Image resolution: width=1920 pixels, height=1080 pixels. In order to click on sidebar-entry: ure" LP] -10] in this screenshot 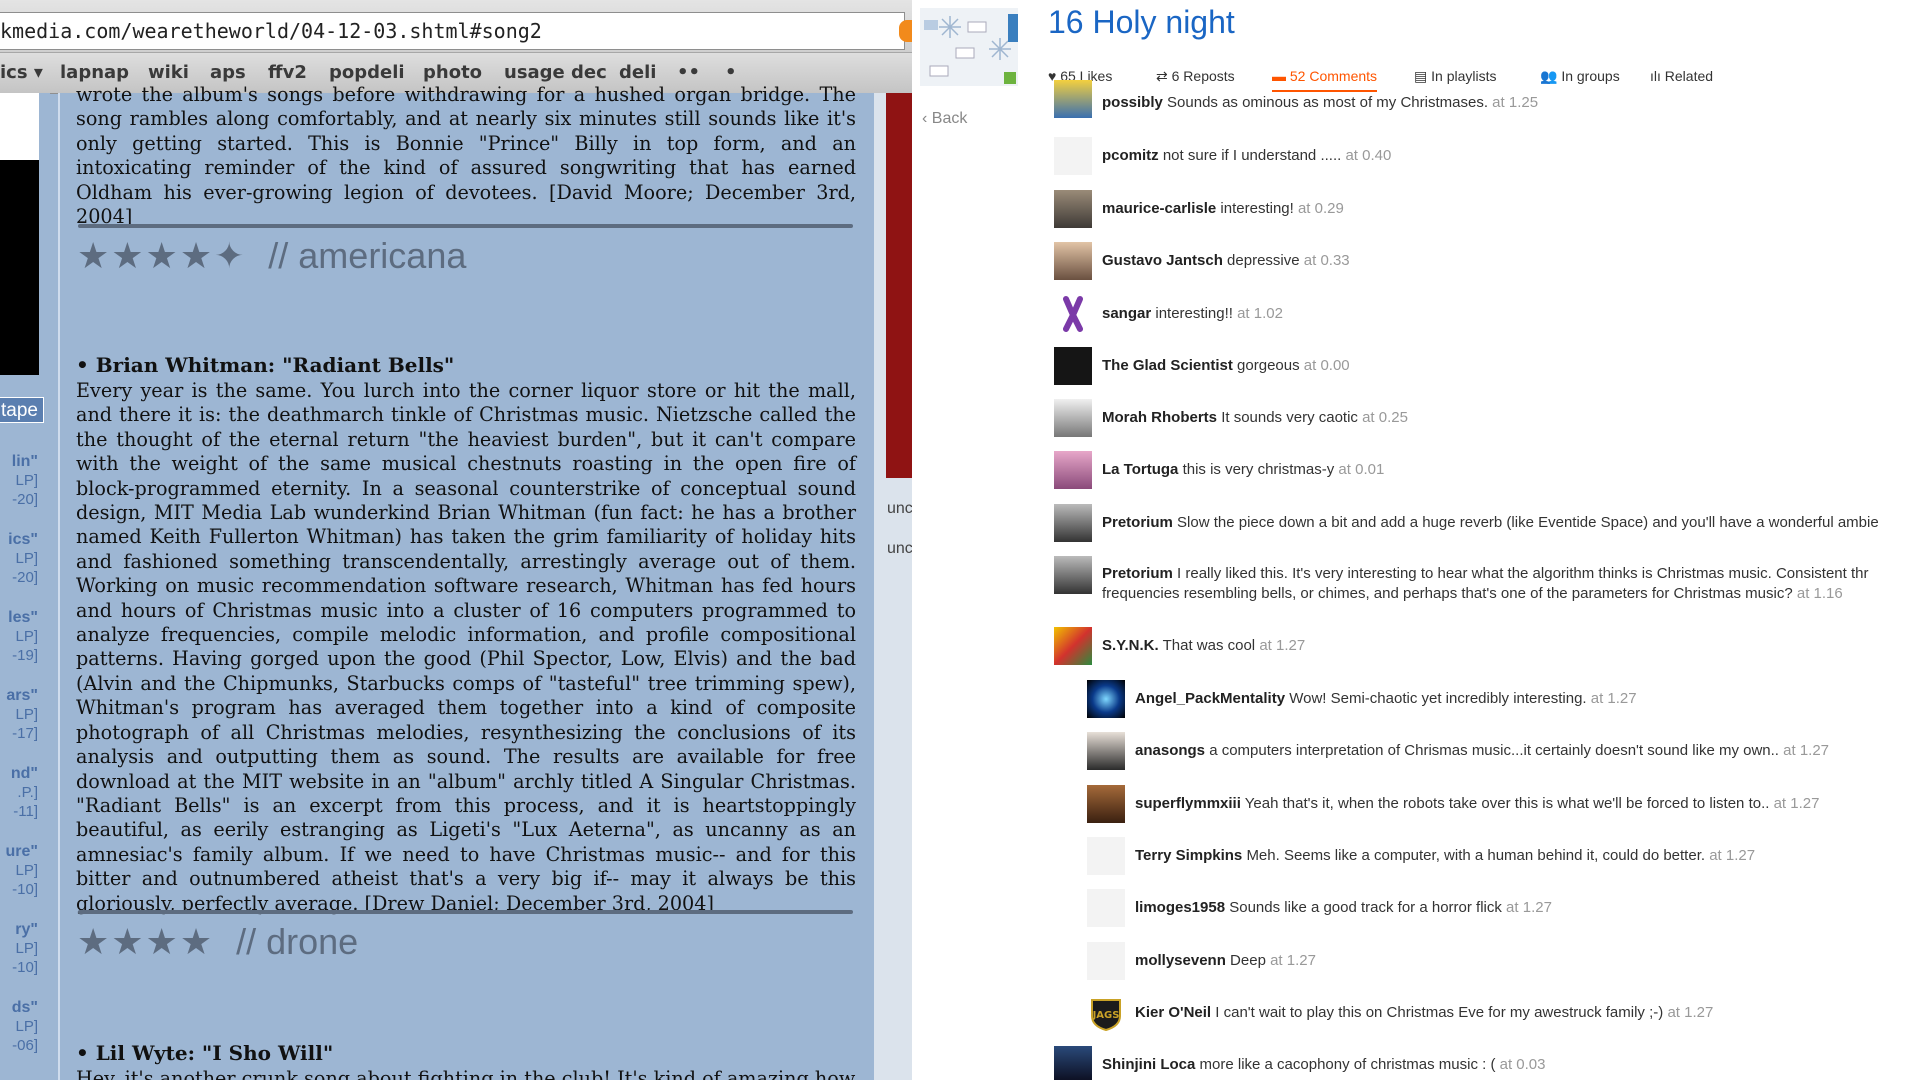, I will do `click(19, 870)`.